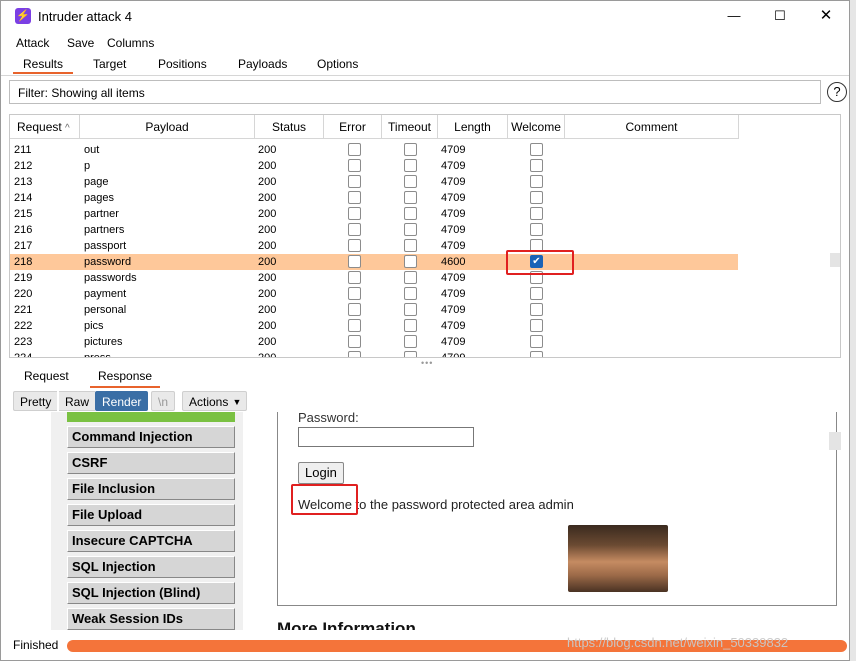 Image resolution: width=856 pixels, height=661 pixels. Describe the element at coordinates (734, 16) in the screenshot. I see `minimize-icon: —` at that location.